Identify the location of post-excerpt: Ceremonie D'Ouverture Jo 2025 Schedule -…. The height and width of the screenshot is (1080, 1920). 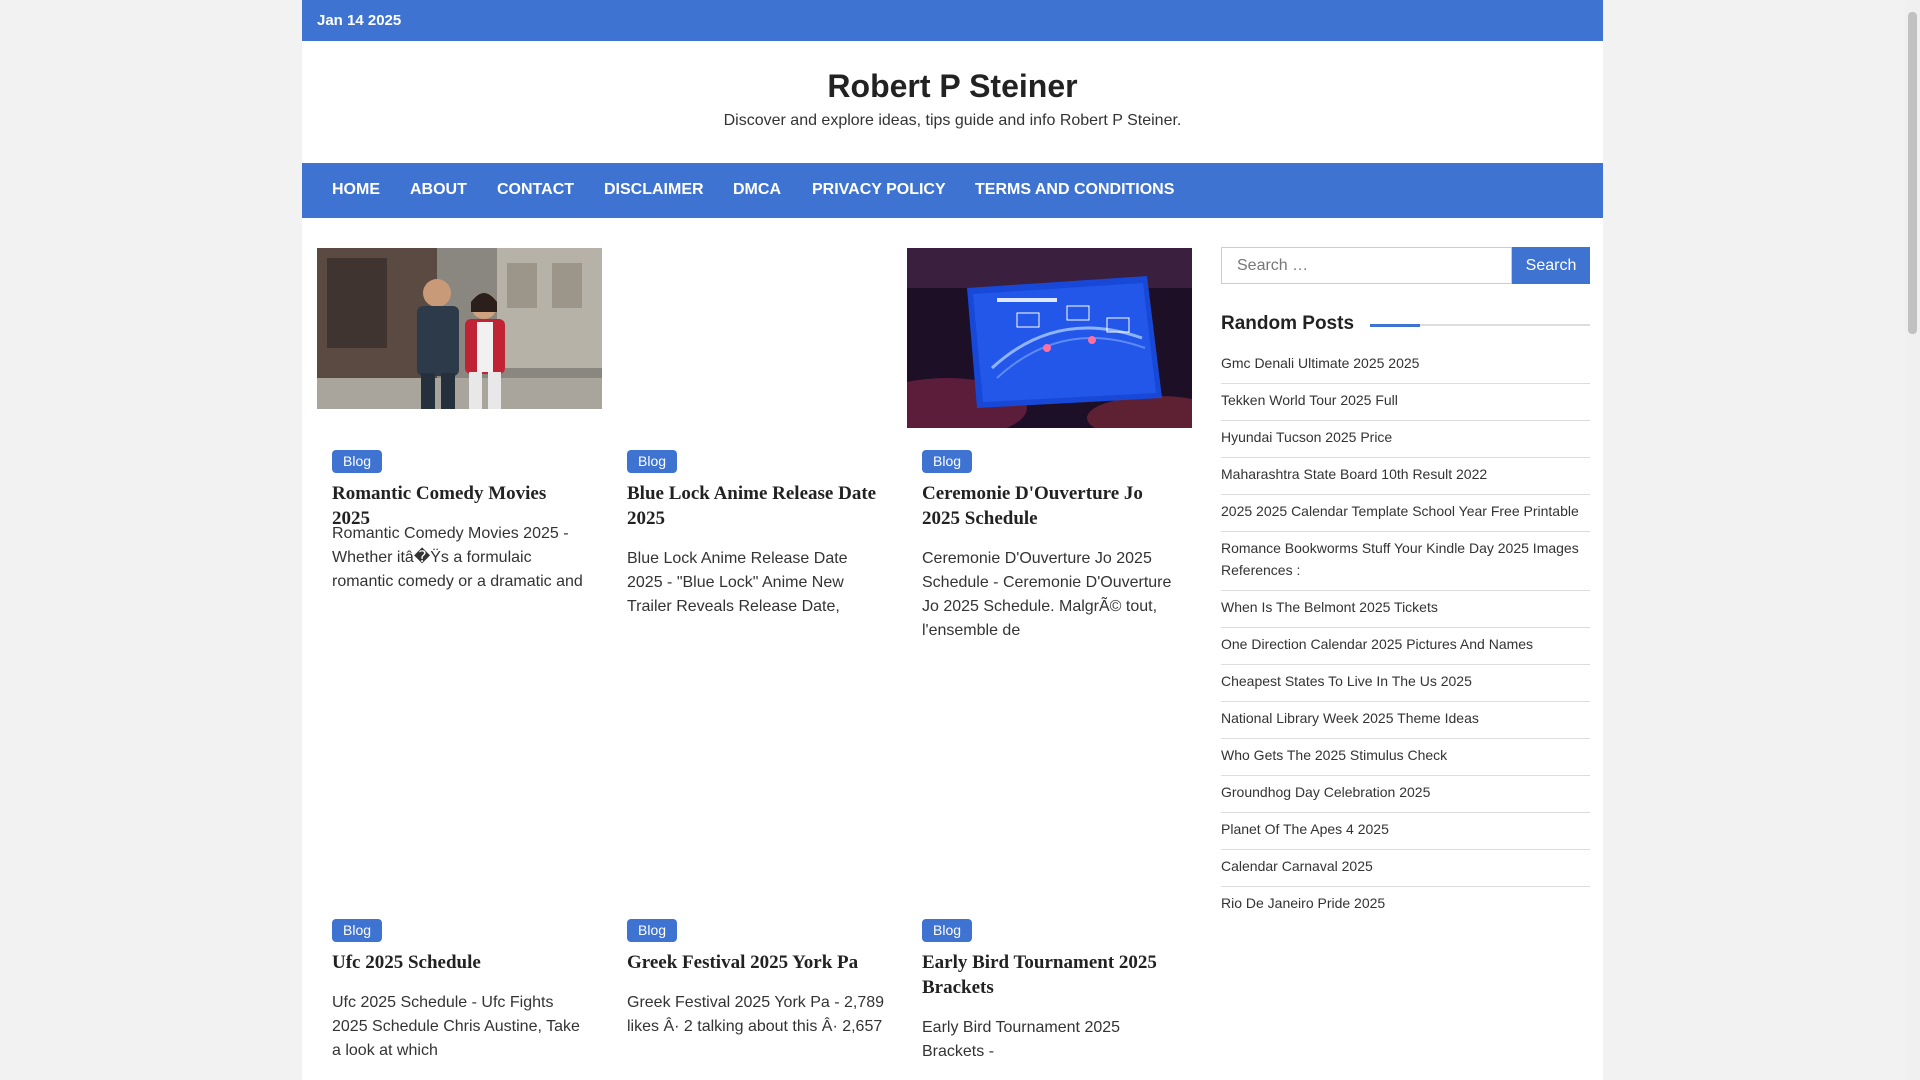
(1047, 594).